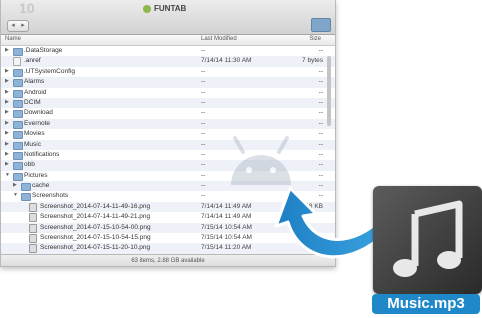 Image resolution: width=482 pixels, height=318 pixels. I want to click on music-file-icon, so click(427, 240).